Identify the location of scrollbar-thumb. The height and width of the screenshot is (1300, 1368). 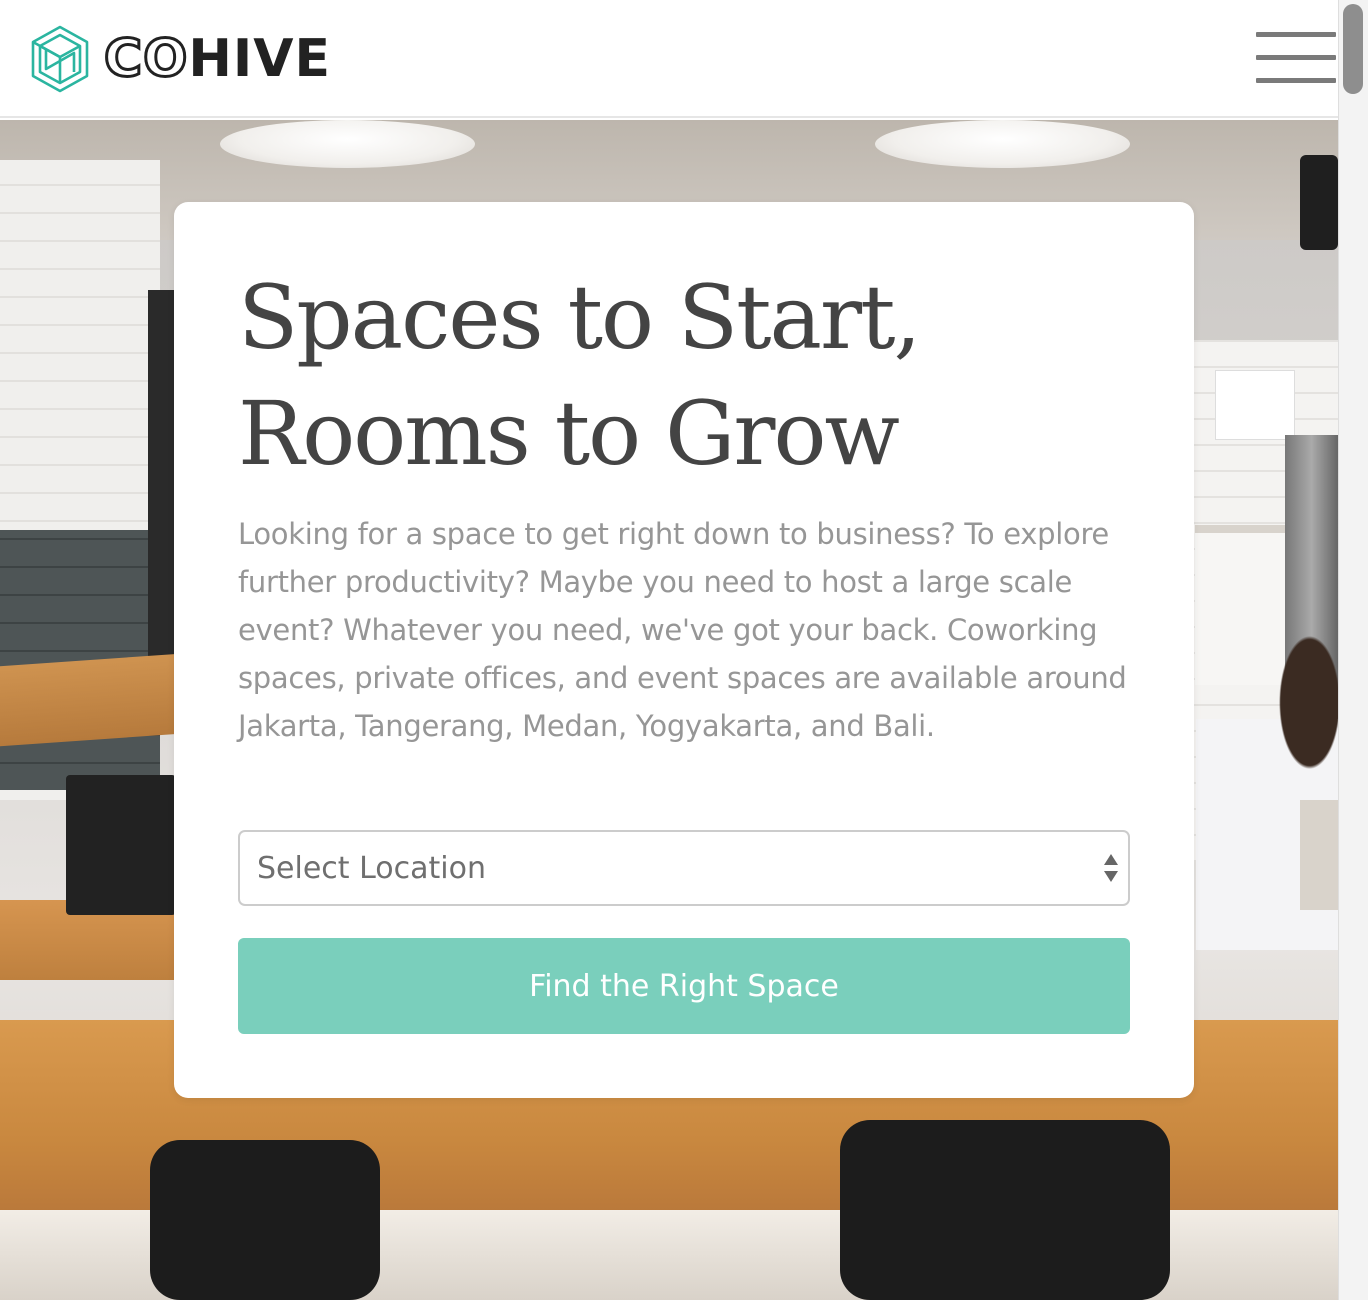
(1353, 49).